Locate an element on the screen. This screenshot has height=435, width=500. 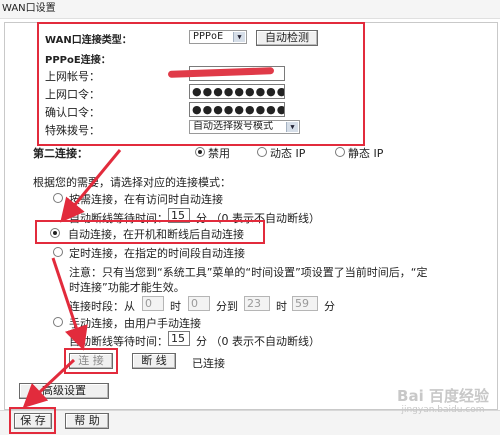
arrow-to-connect-button is located at coordinates (69, 304).